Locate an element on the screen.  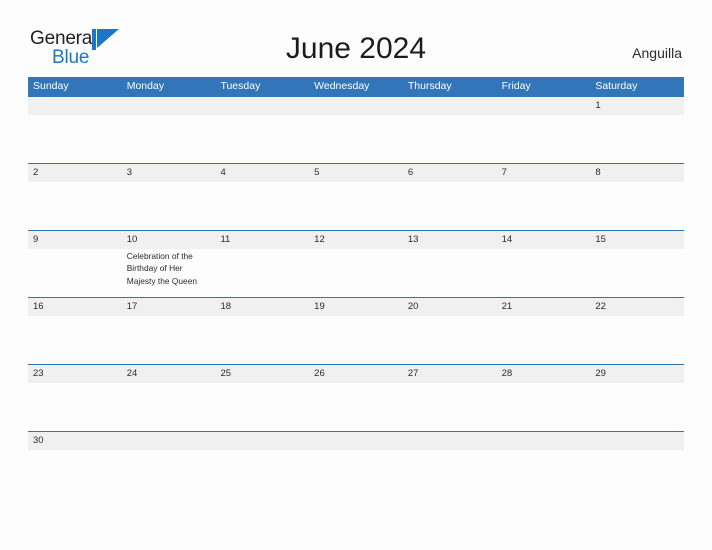
date-cell: 16 is located at coordinates (75, 307).